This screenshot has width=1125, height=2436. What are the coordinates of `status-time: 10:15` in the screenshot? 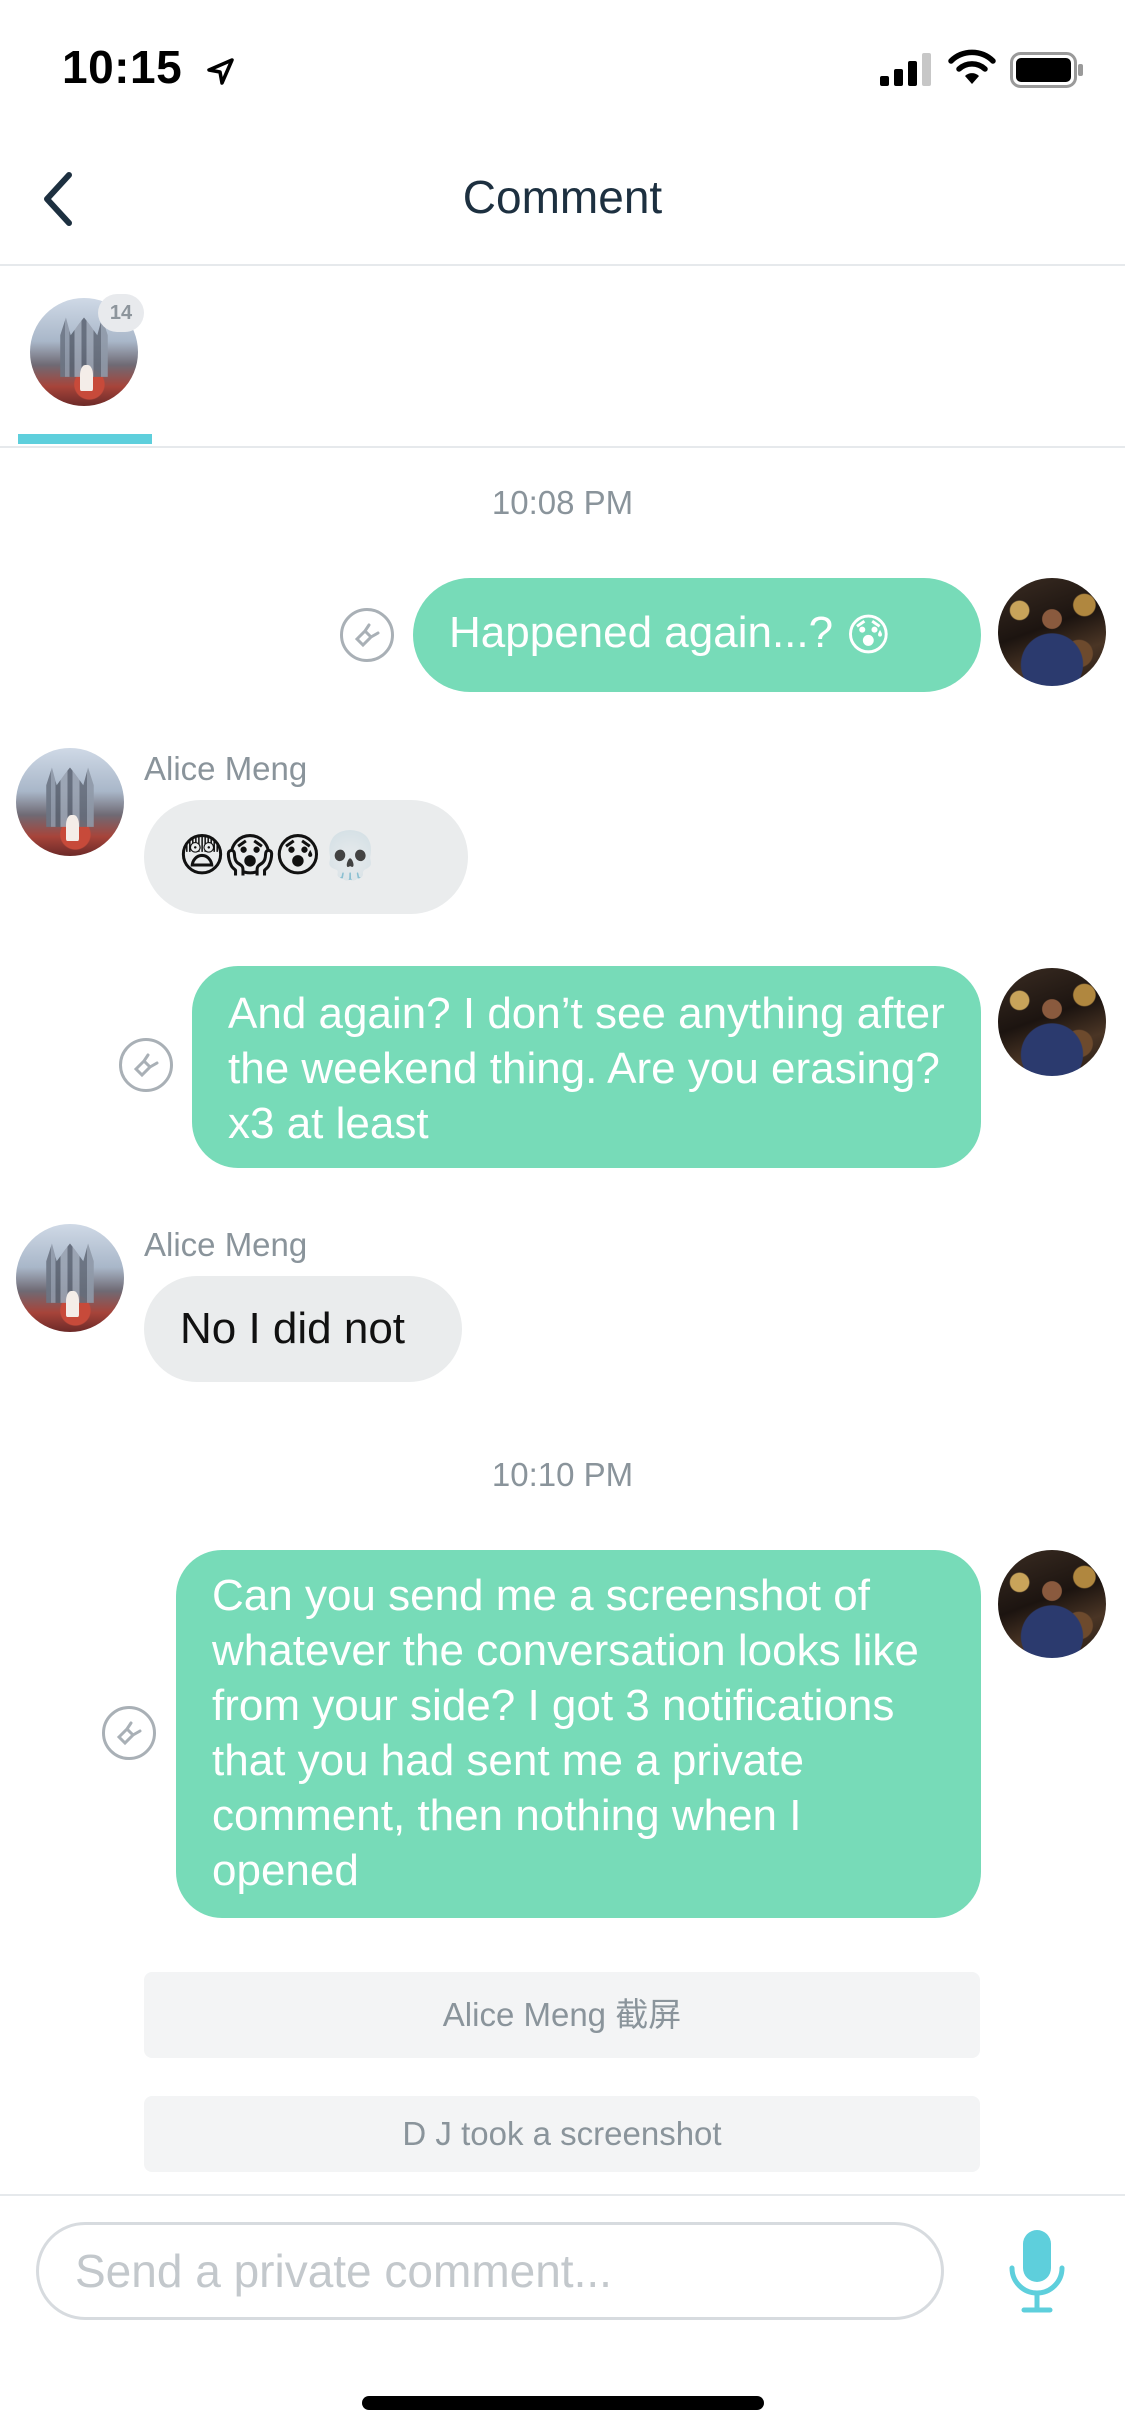 It's located at (148, 69).